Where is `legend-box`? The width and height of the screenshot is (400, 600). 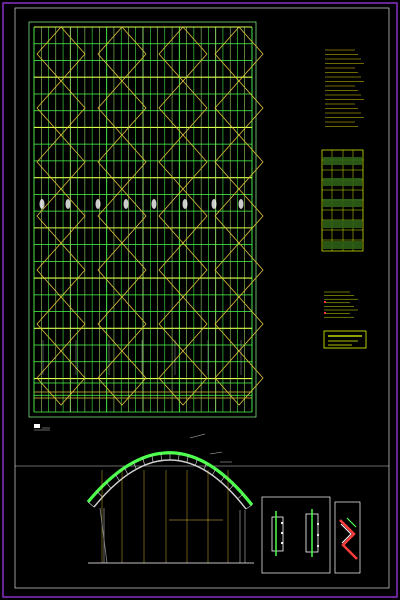 legend-box is located at coordinates (345, 339).